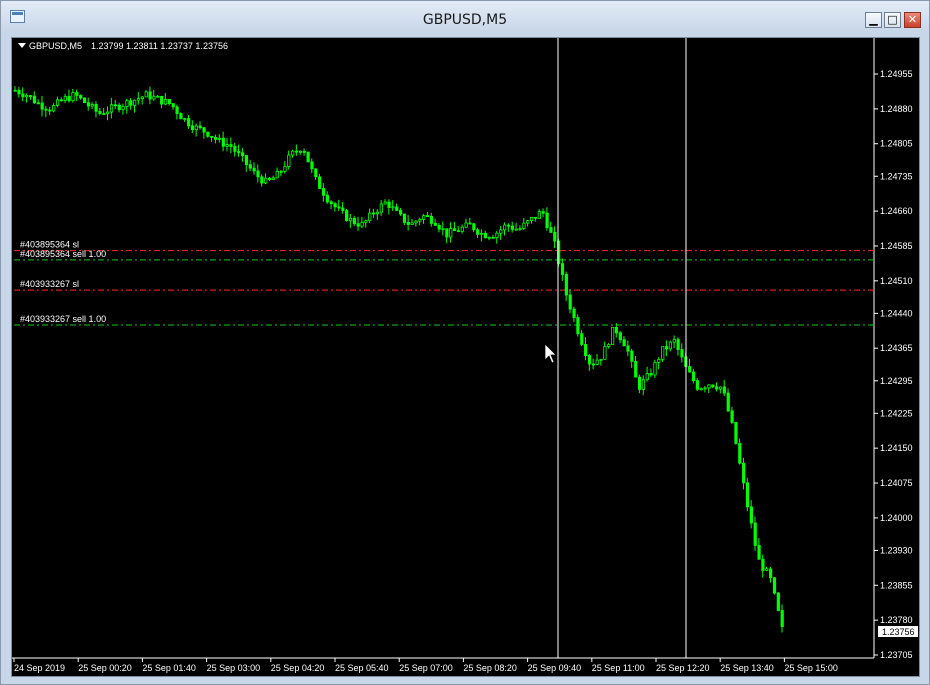  I want to click on time-tick-label: 25 Sep 04:20, so click(298, 668).